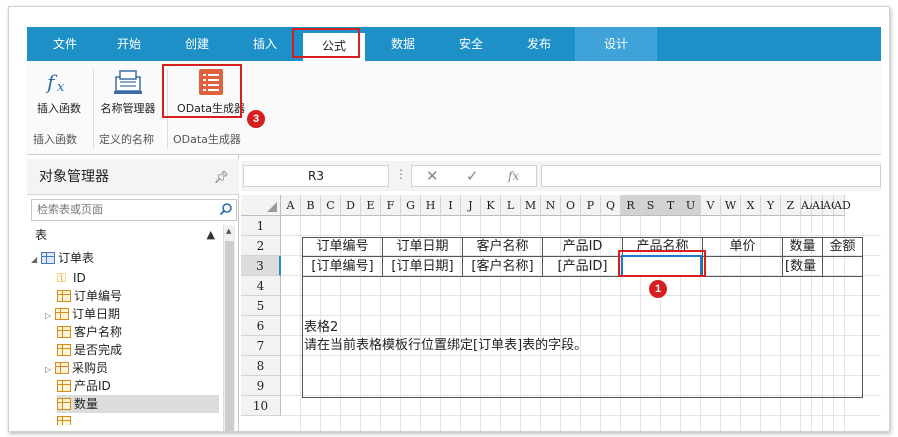  What do you see at coordinates (751, 205) in the screenshot?
I see `column-header: X` at bounding box center [751, 205].